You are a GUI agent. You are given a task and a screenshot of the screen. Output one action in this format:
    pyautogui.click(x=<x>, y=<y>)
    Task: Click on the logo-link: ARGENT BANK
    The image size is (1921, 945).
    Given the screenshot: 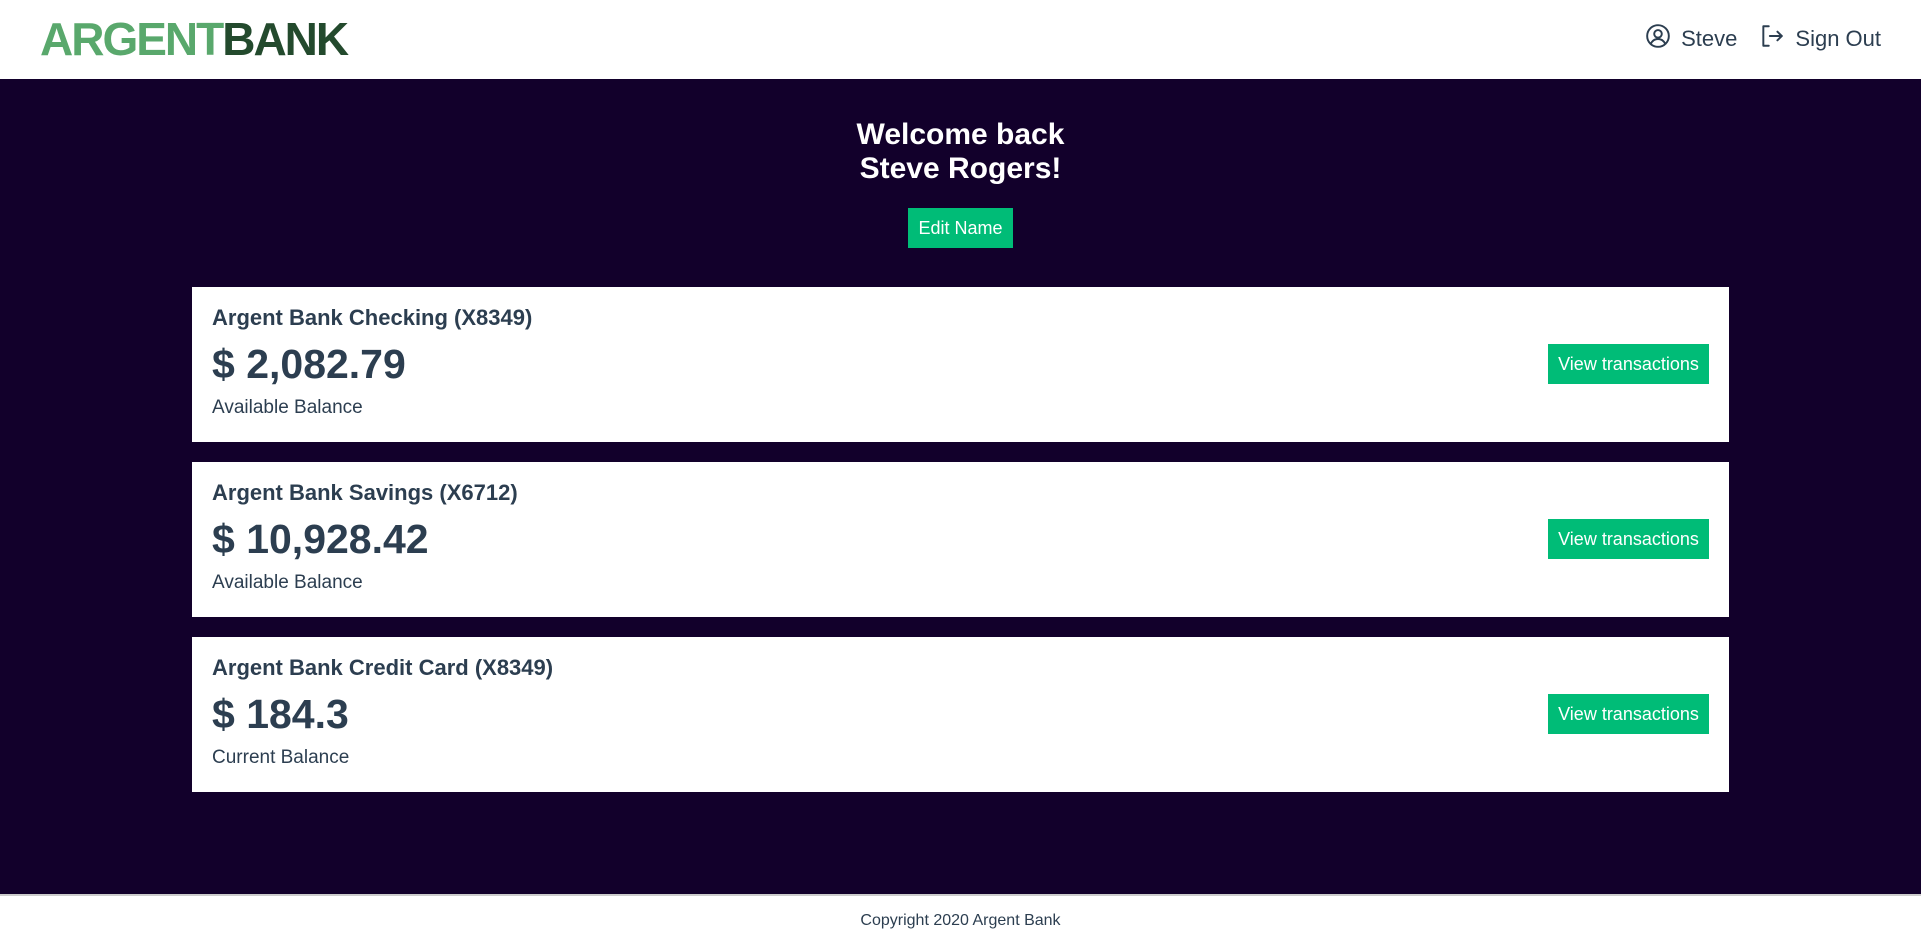 What is the action you would take?
    pyautogui.click(x=194, y=39)
    